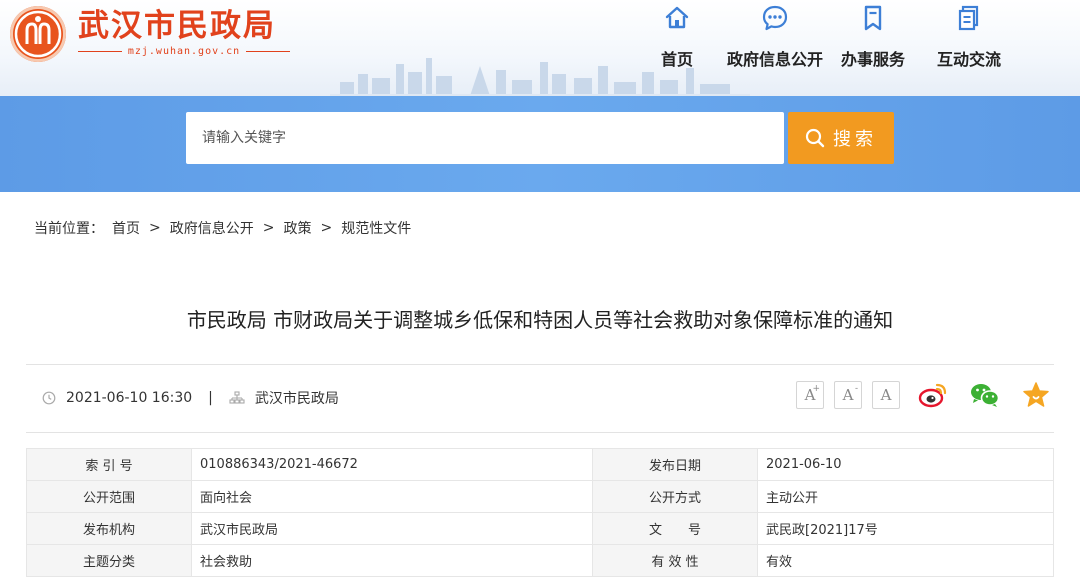 The width and height of the screenshot is (1080, 586). What do you see at coordinates (49, 398) in the screenshot?
I see `clock-icon` at bounding box center [49, 398].